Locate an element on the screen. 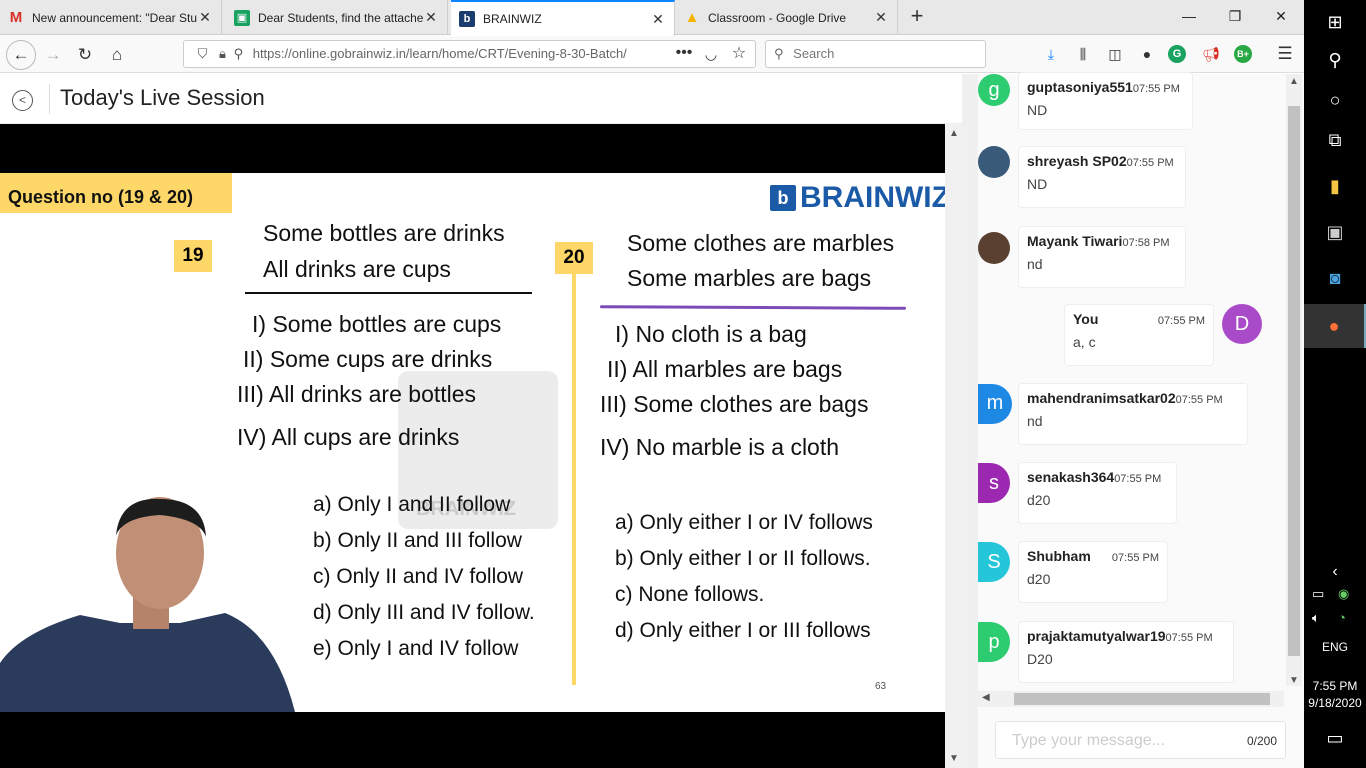 This screenshot has height=768, width=1366. sidebar-icon: ◫ is located at coordinates (1115, 54).